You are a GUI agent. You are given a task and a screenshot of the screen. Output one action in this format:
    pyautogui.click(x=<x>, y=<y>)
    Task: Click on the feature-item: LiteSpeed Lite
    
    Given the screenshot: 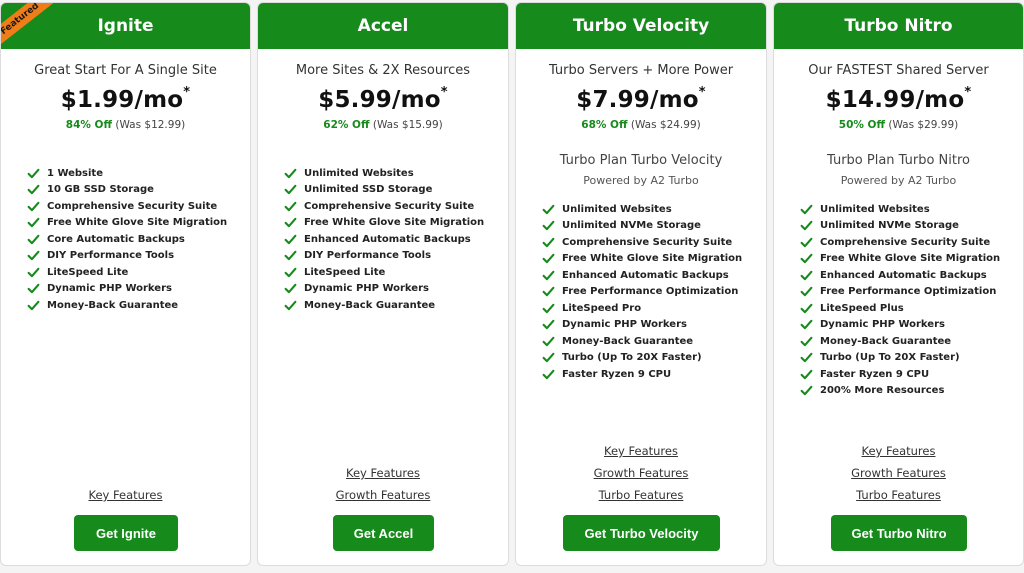 What is the action you would take?
    pyautogui.click(x=384, y=272)
    